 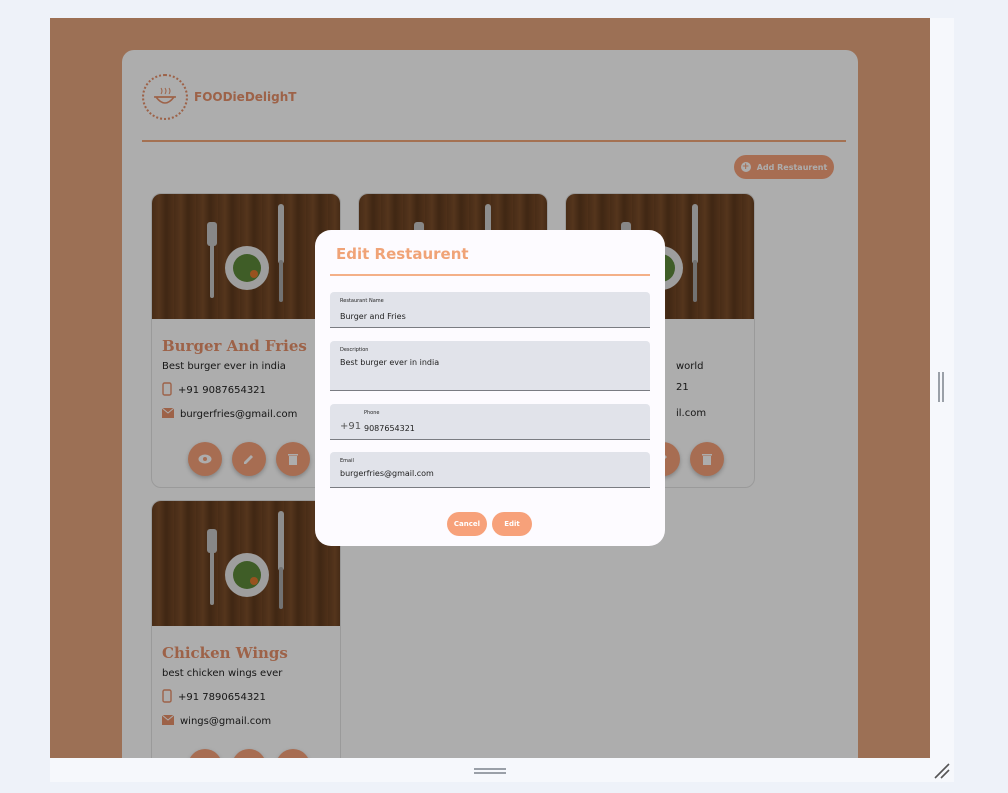 I want to click on field-label: Description, so click(x=354, y=350).